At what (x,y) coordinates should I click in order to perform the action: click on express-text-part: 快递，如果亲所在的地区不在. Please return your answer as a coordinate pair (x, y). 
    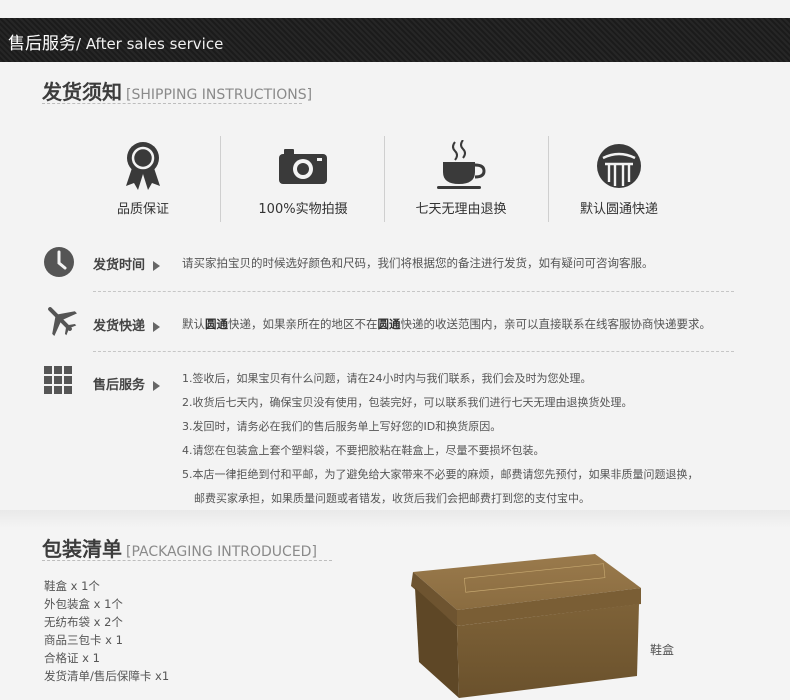
    Looking at the image, I should click on (303, 324).